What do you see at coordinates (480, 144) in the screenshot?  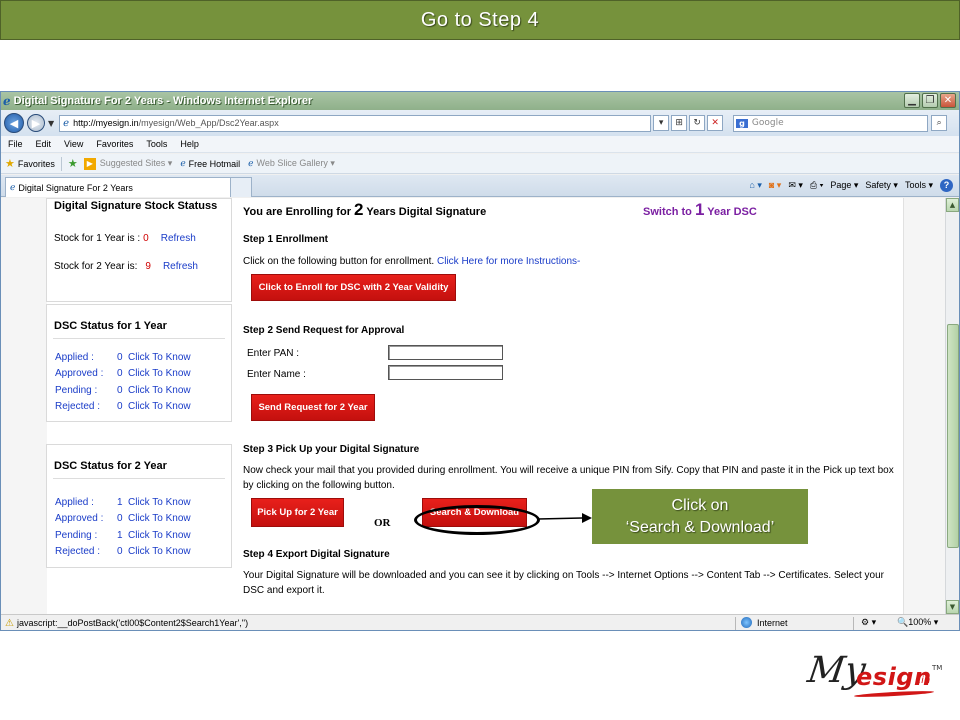 I see `menu-bar: File Edit View Favorites Tools Help` at bounding box center [480, 144].